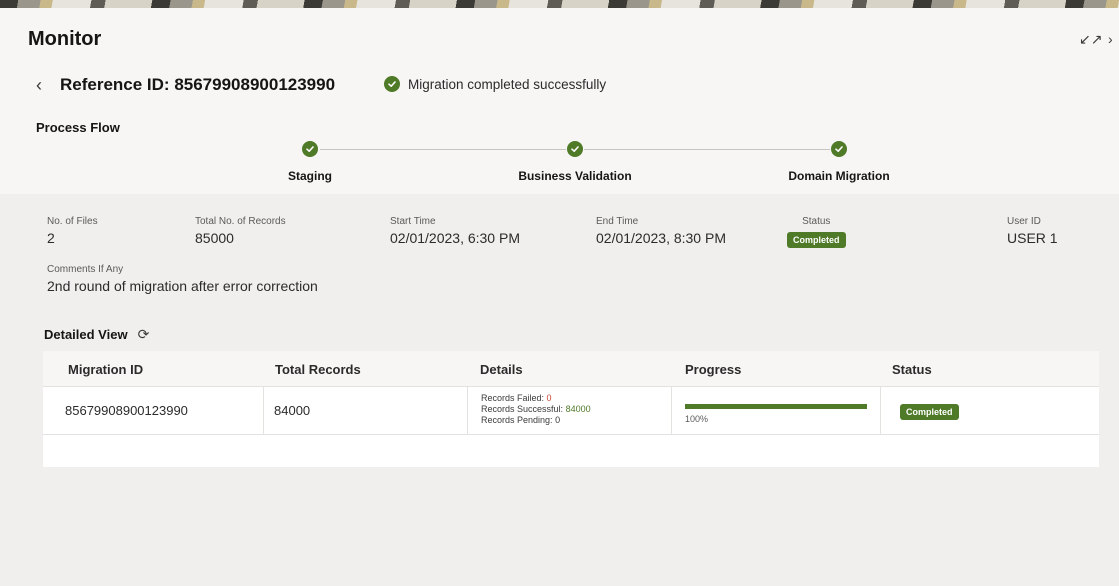 This screenshot has height=586, width=1119. What do you see at coordinates (72, 221) in the screenshot?
I see `files-label: No. of Files` at bounding box center [72, 221].